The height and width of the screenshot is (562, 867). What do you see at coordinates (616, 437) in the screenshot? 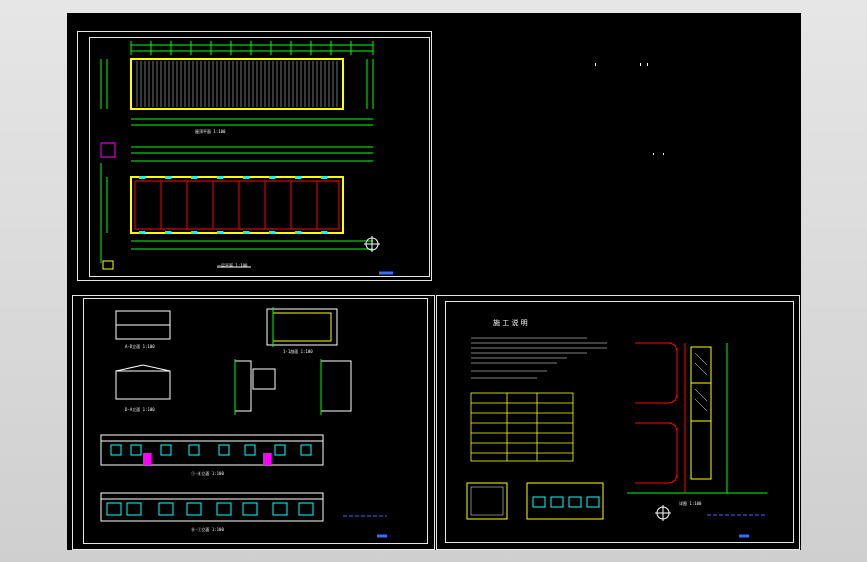
I see `sheet3-drawing` at bounding box center [616, 437].